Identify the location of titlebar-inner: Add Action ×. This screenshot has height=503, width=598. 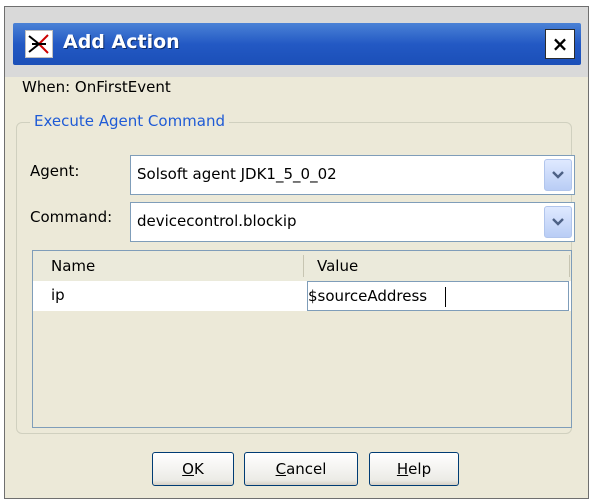
(297, 44).